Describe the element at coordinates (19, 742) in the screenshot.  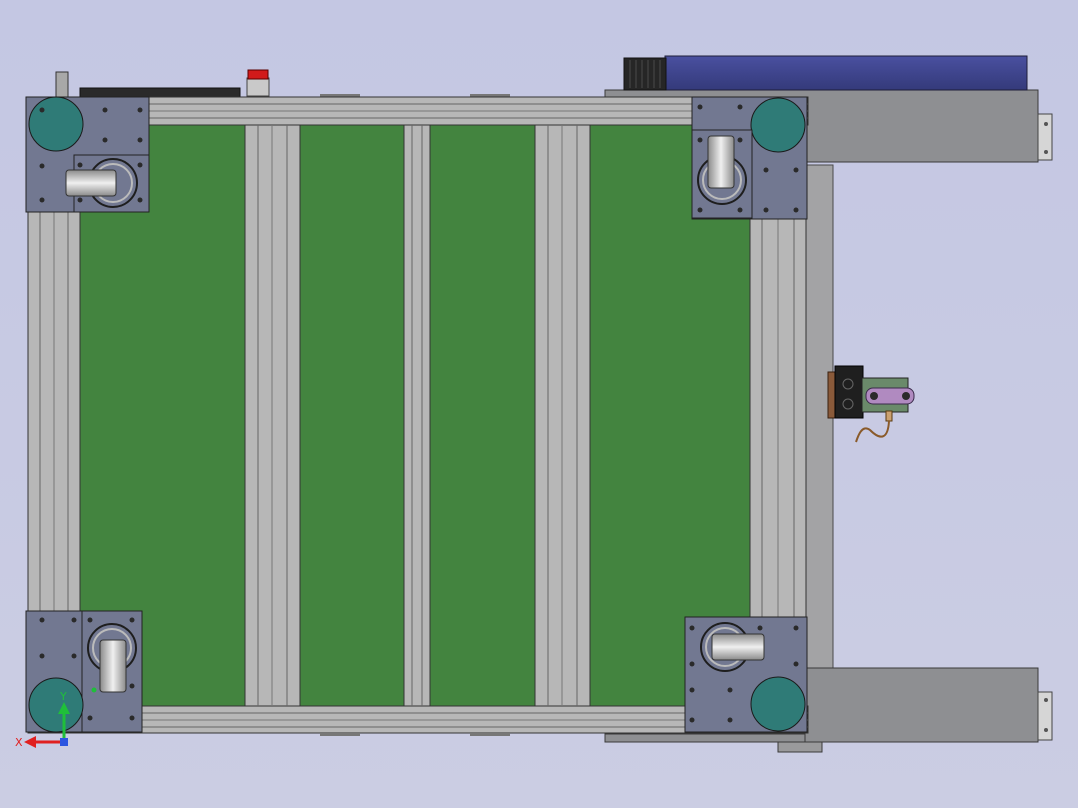
I see `triad-x-label: X` at that location.